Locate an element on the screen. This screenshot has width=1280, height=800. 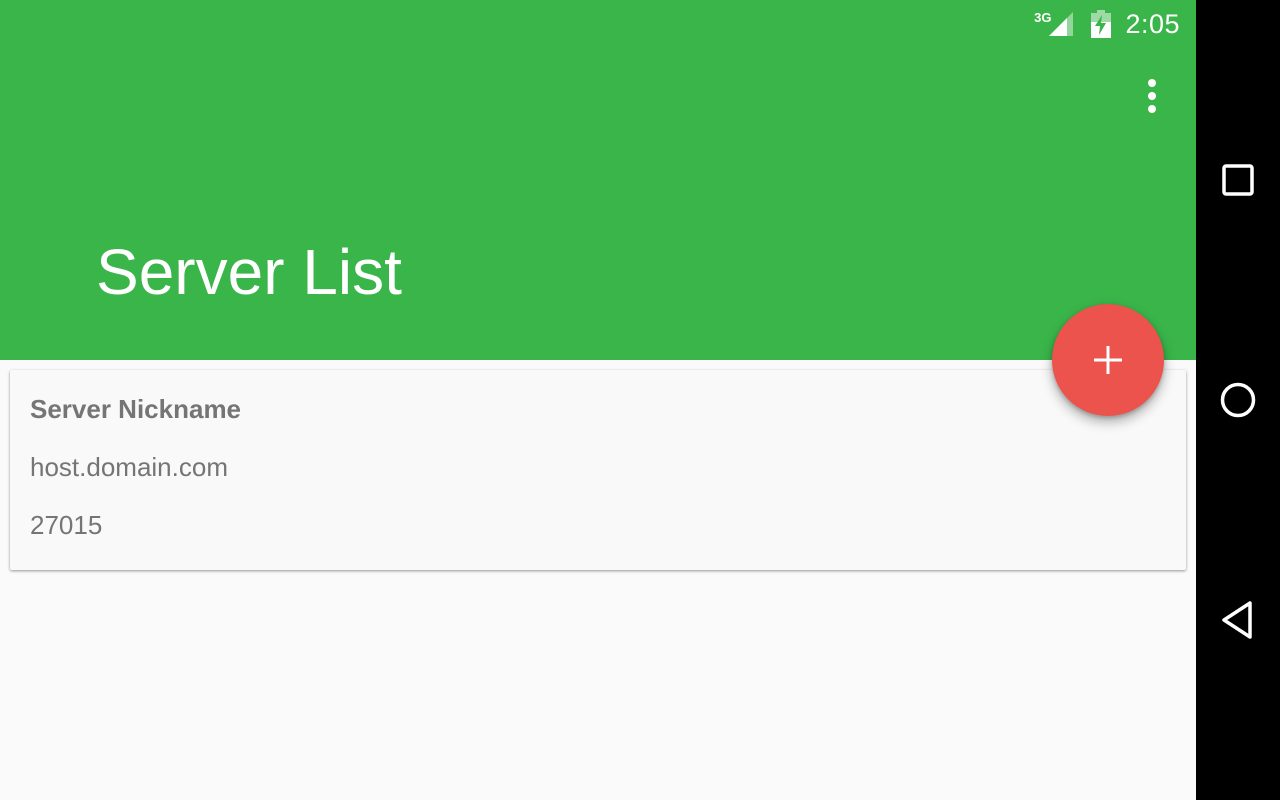
server-host: host.domain.com is located at coordinates (129, 467).